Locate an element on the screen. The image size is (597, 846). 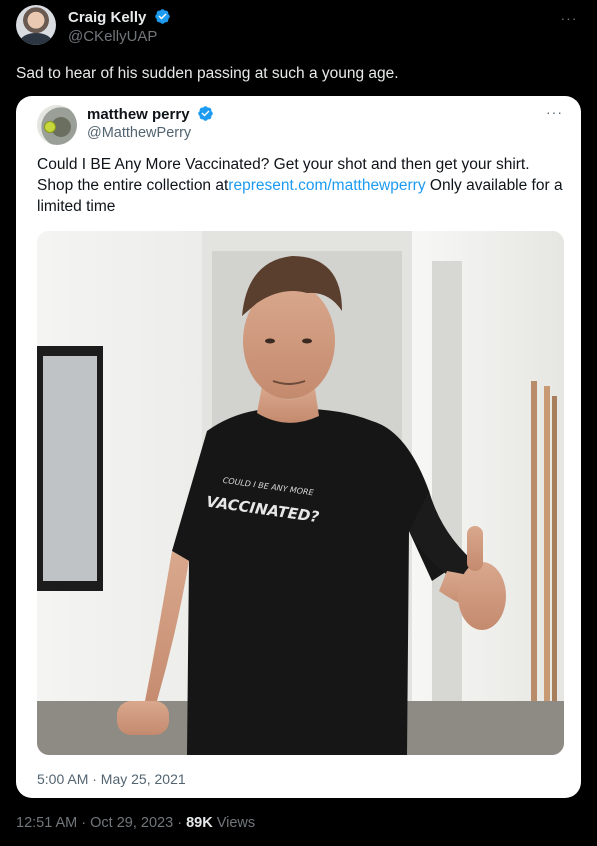
views-count: 89K is located at coordinates (199, 823).